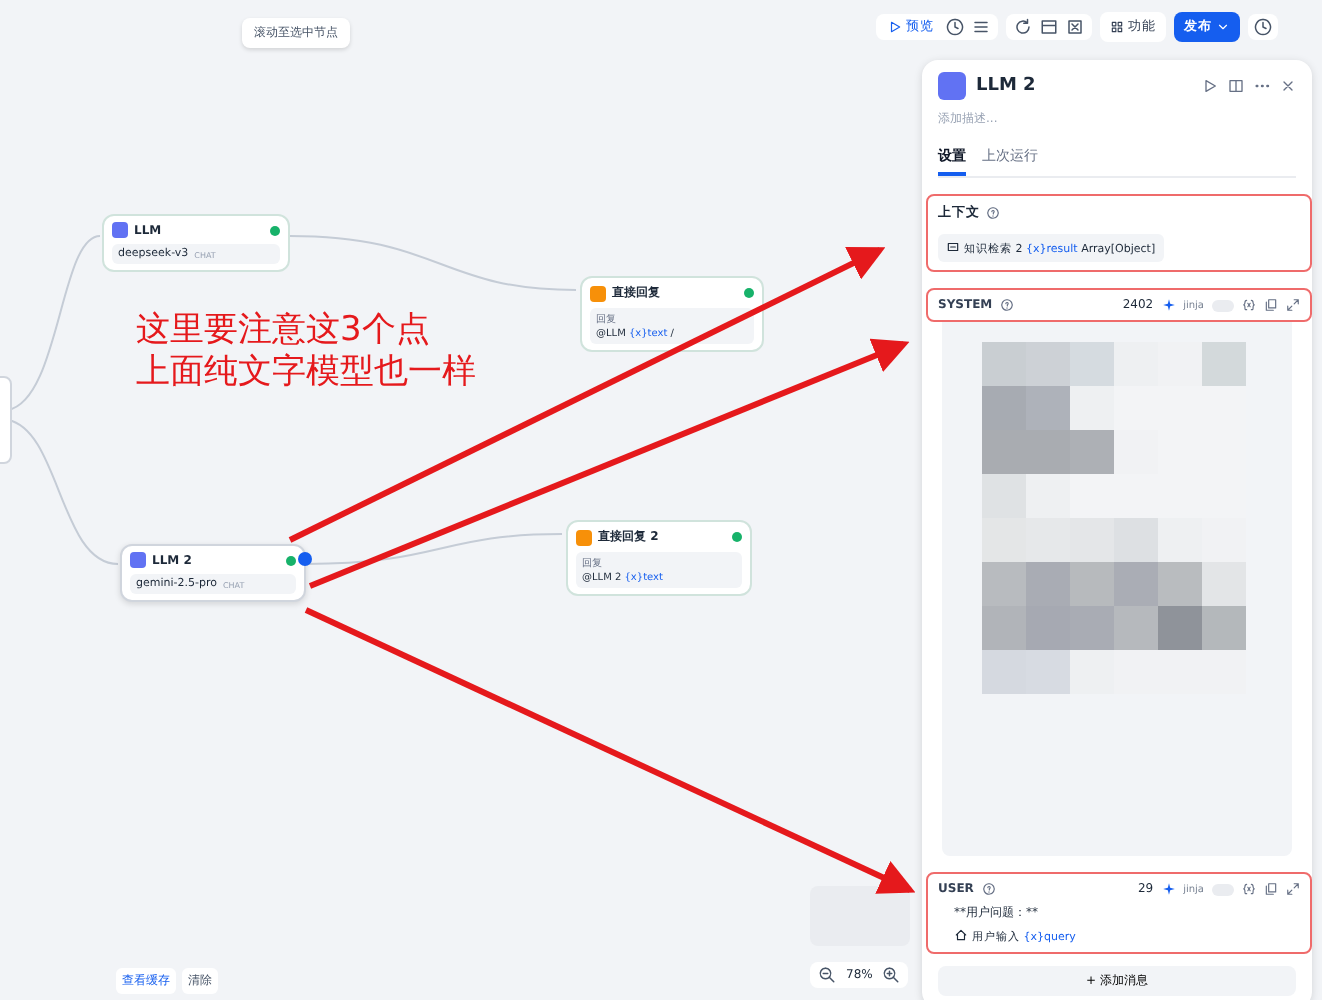 This screenshot has width=1322, height=1000. I want to click on zoom-out-icon, so click(827, 975).